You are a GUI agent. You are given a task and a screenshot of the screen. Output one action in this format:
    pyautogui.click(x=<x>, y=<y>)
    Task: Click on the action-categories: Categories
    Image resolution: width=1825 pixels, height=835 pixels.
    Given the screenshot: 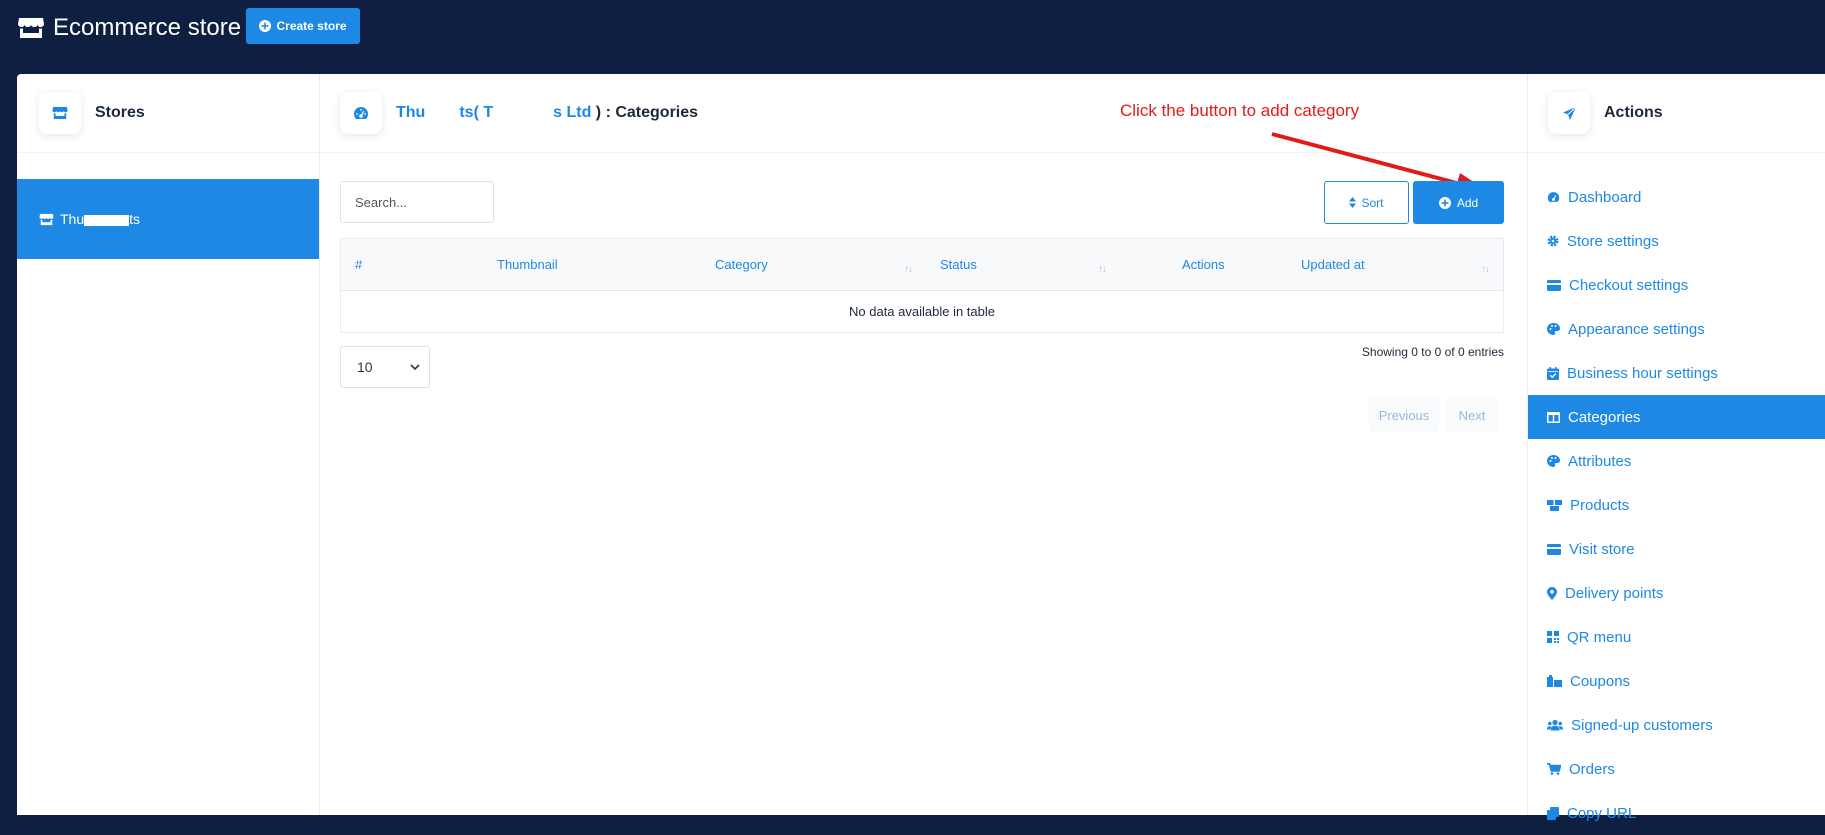 What is the action you would take?
    pyautogui.click(x=1676, y=417)
    